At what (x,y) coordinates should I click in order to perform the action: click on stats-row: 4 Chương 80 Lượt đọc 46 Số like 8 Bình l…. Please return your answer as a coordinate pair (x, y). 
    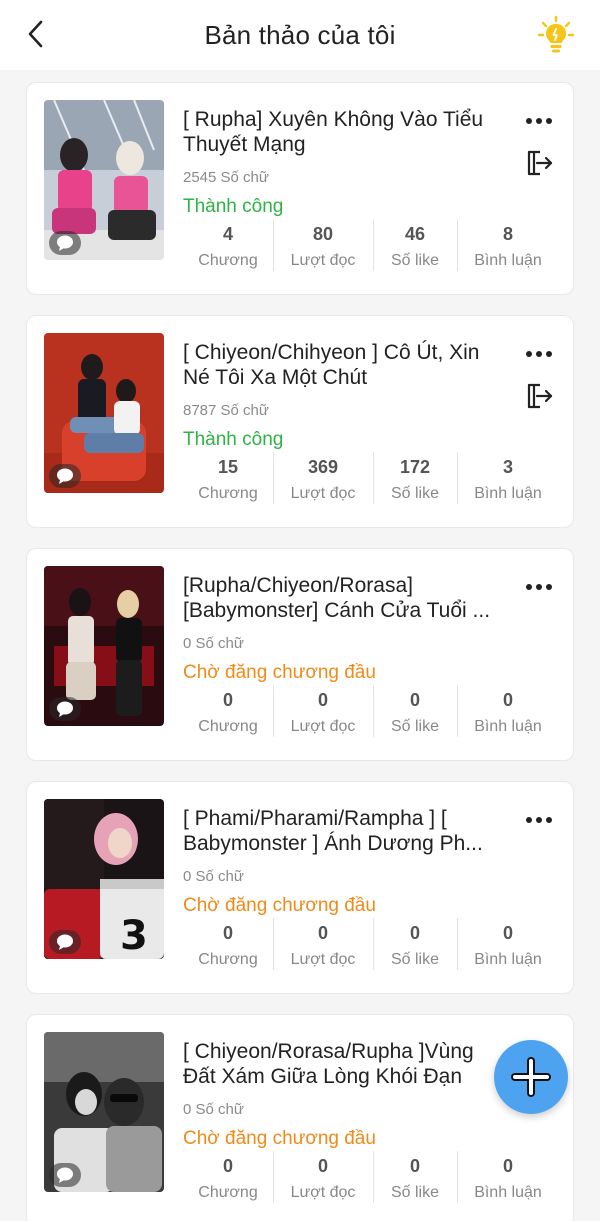
    Looking at the image, I should click on (371, 247).